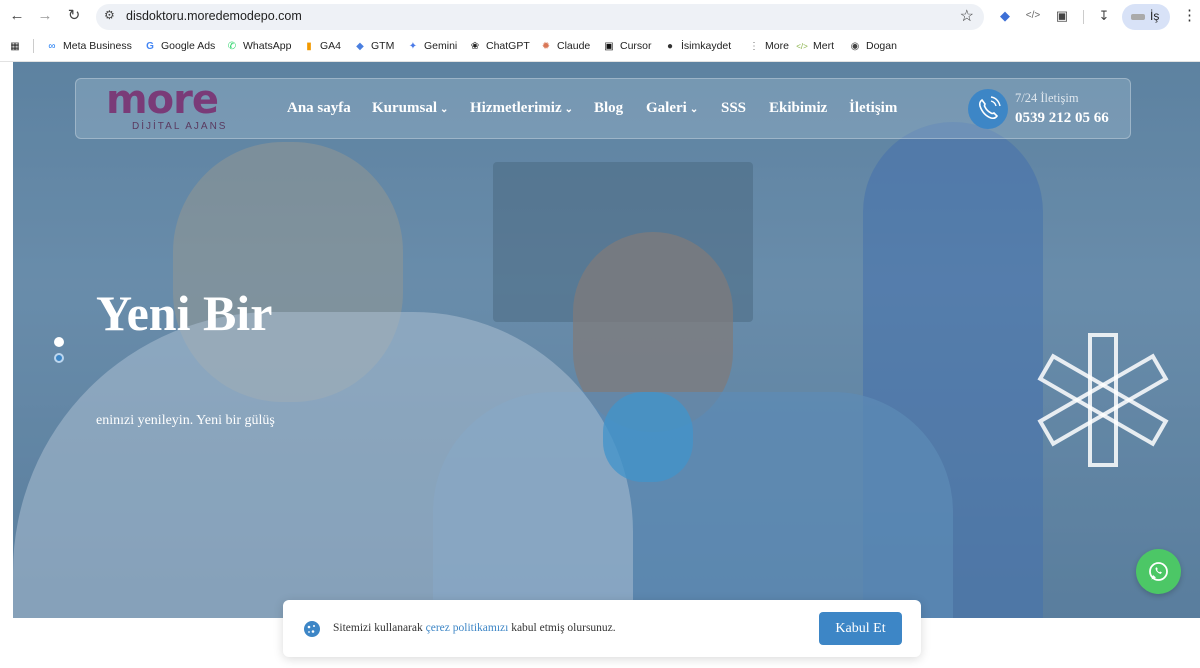  Describe the element at coordinates (609, 46) in the screenshot. I see `cursor-icon: ▣` at that location.